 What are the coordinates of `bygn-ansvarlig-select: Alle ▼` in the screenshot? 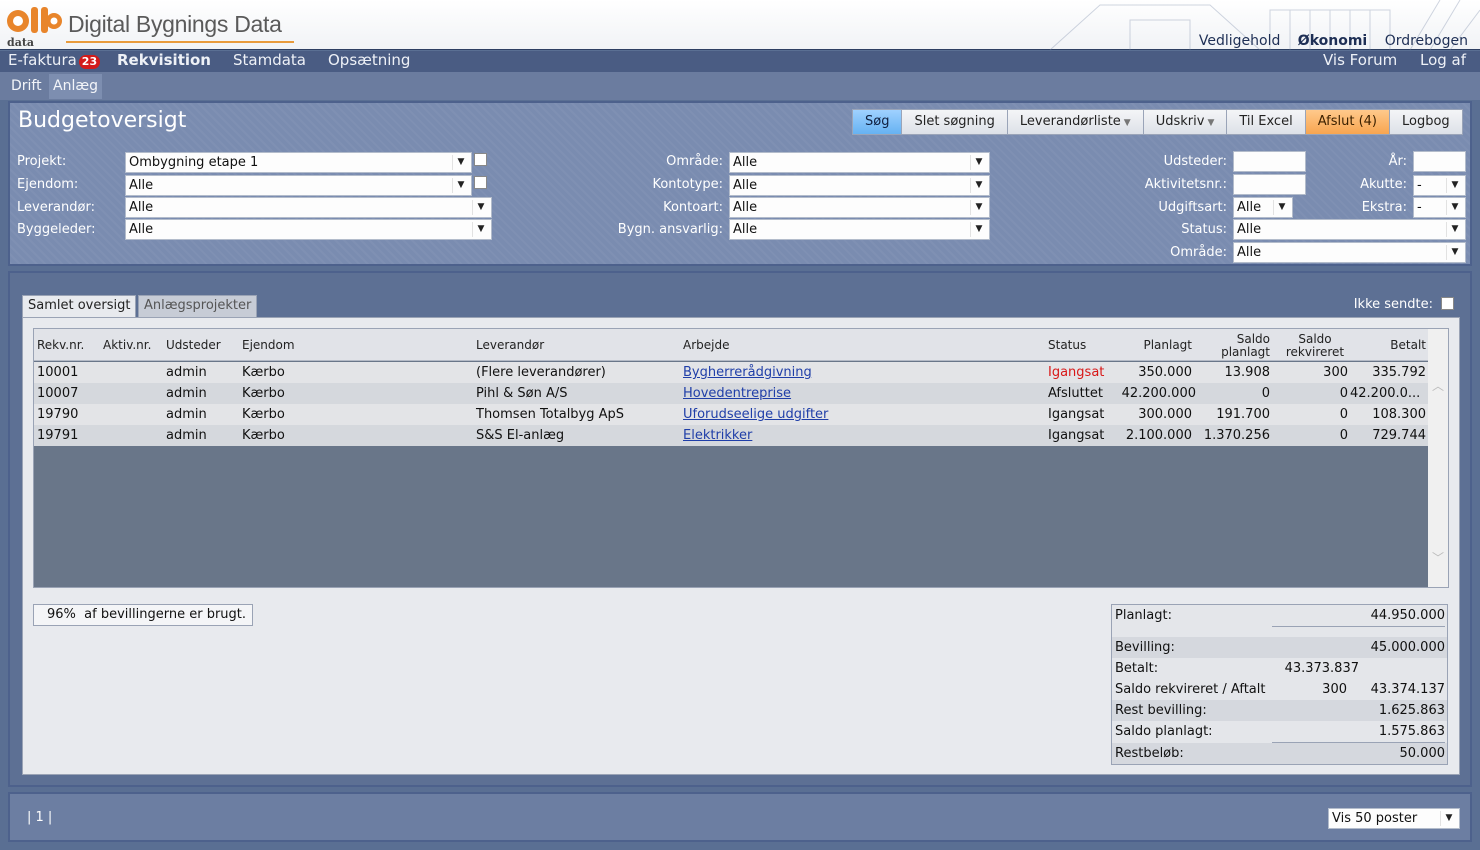 It's located at (859, 229).